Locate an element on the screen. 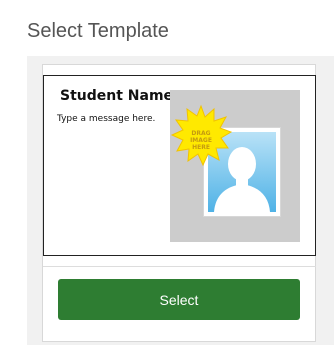 Image resolution: width=334 pixels, height=345 pixels. student-name-text: Student Name is located at coordinates (117, 96).